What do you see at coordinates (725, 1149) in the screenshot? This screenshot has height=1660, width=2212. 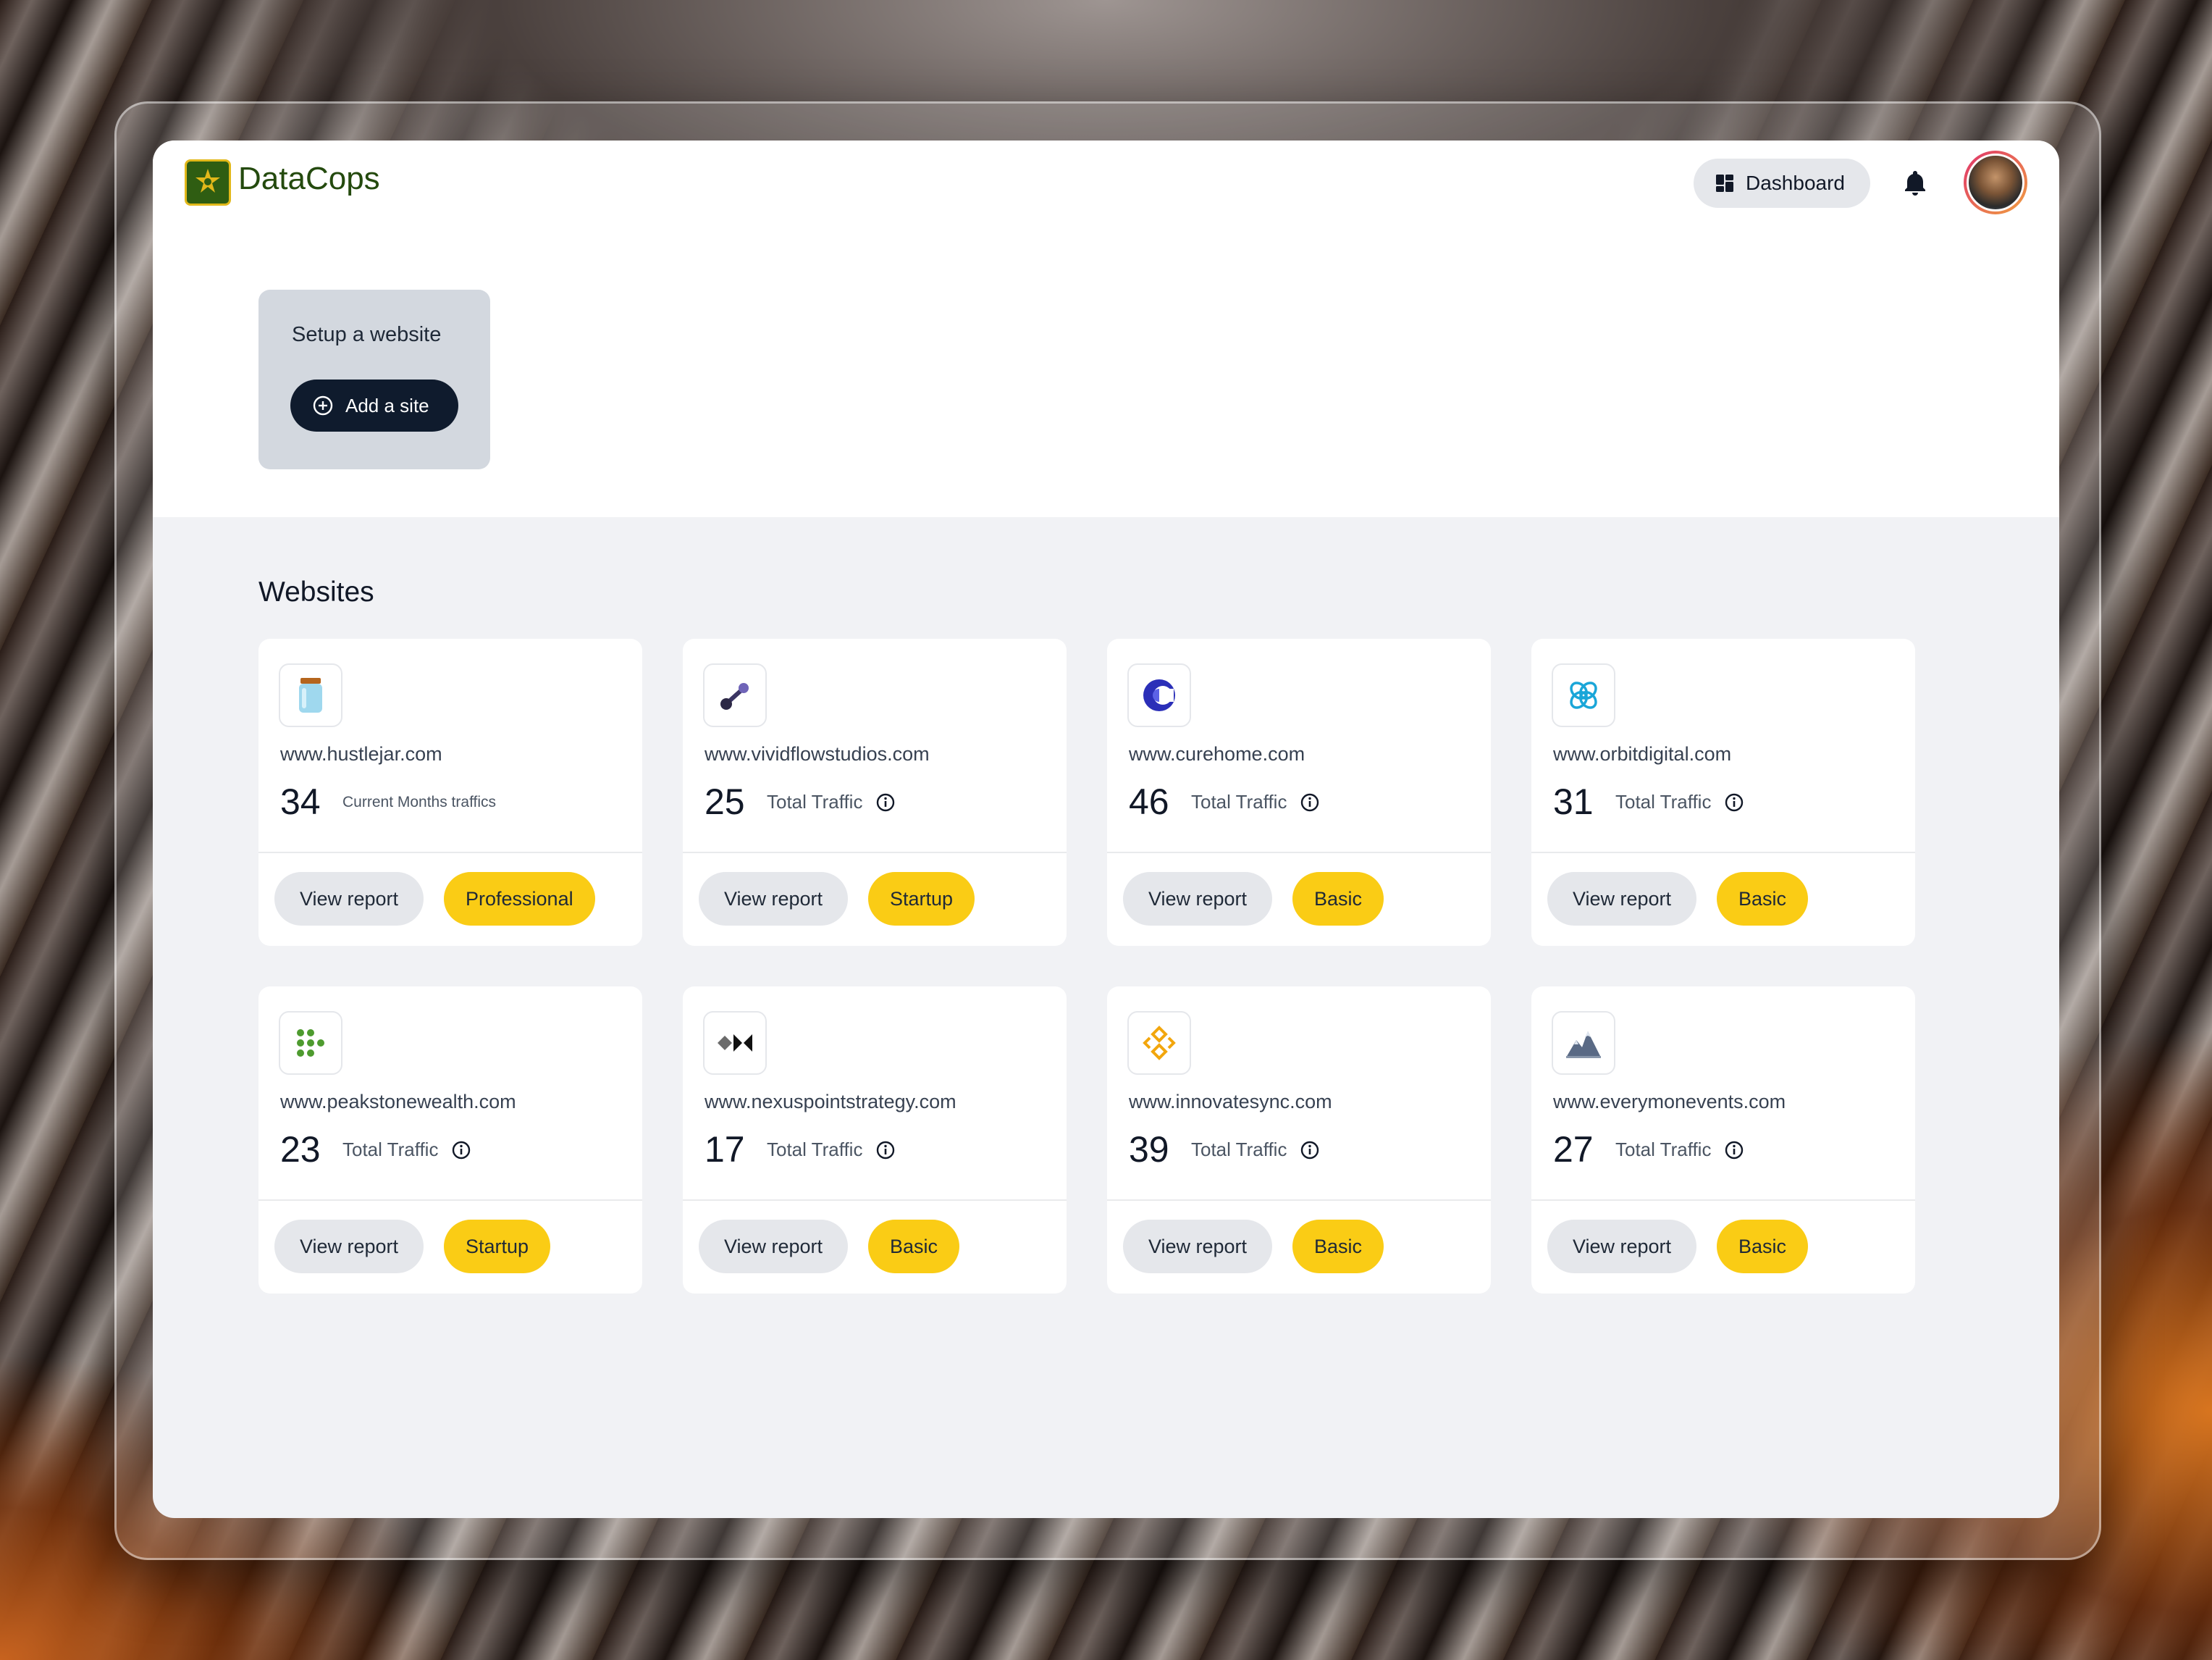 I see `traffic-count: 17` at bounding box center [725, 1149].